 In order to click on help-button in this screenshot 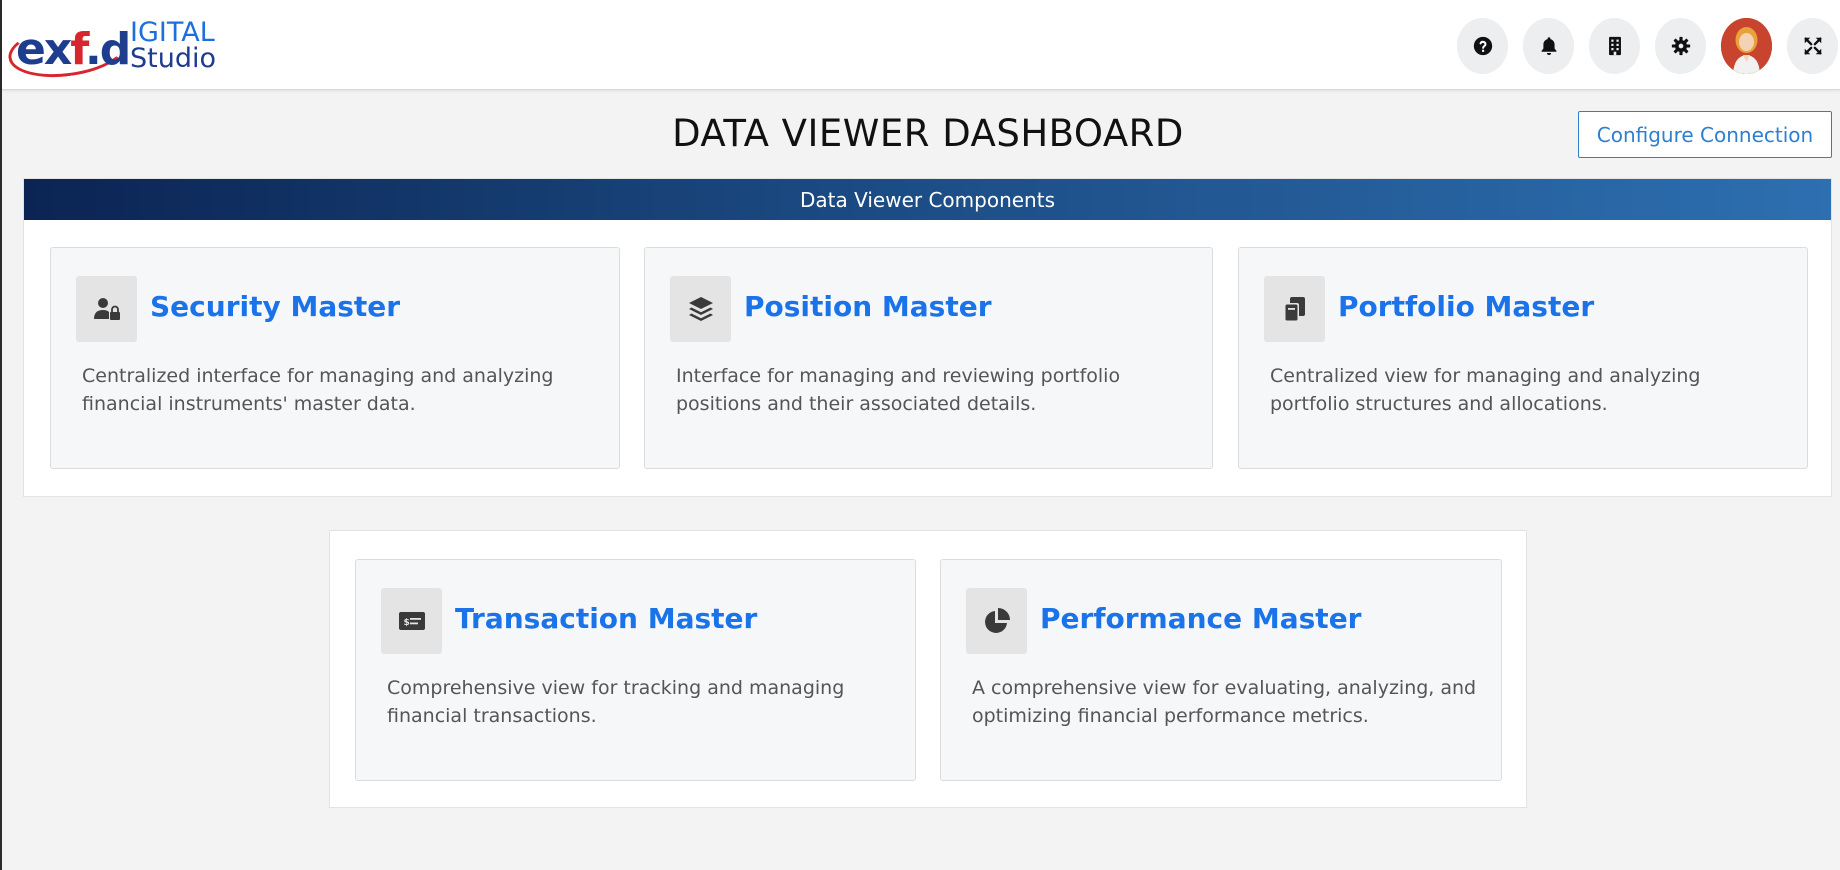, I will do `click(1482, 46)`.